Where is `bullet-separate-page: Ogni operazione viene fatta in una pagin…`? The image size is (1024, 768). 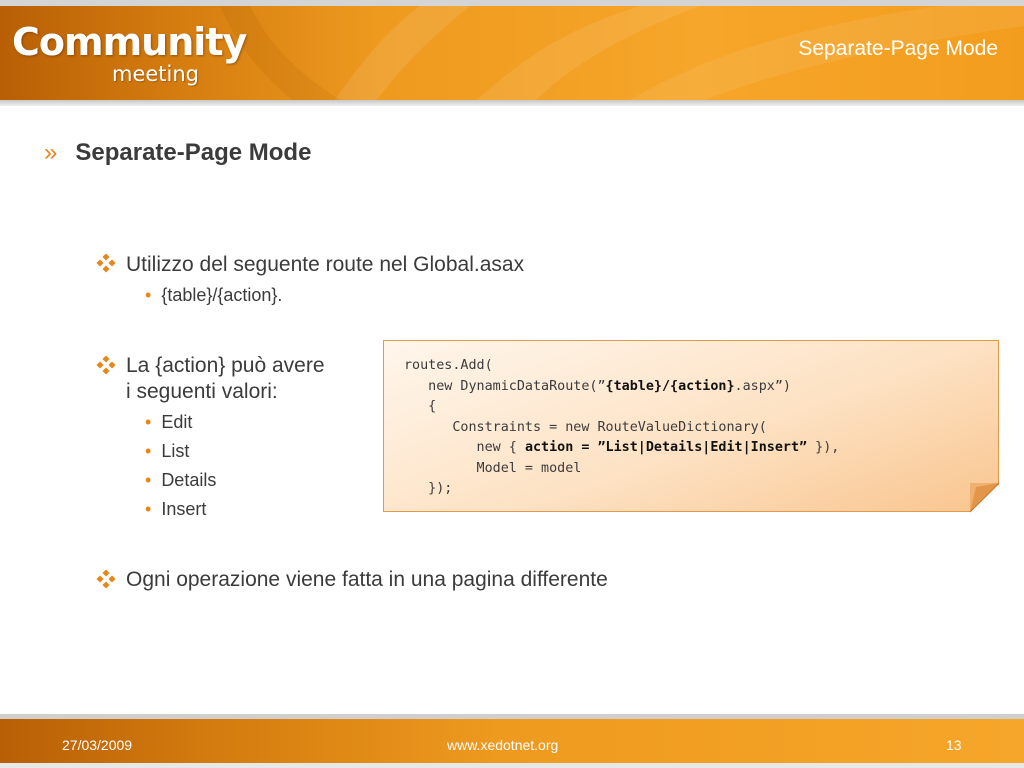
bullet-separate-page: Ogni operazione viene fatta in una pagin… is located at coordinates (367, 579).